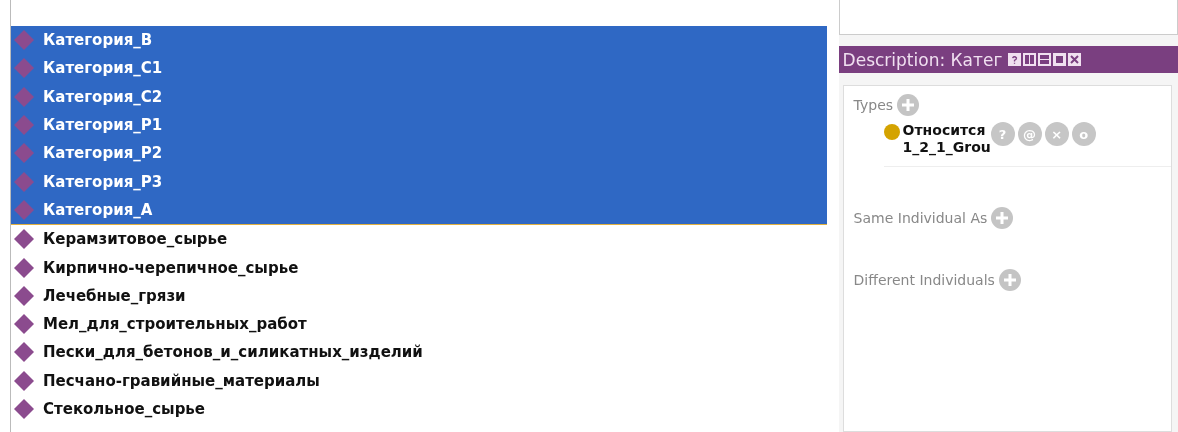  I want to click on view-title: Description: Катег, so click(922, 59).